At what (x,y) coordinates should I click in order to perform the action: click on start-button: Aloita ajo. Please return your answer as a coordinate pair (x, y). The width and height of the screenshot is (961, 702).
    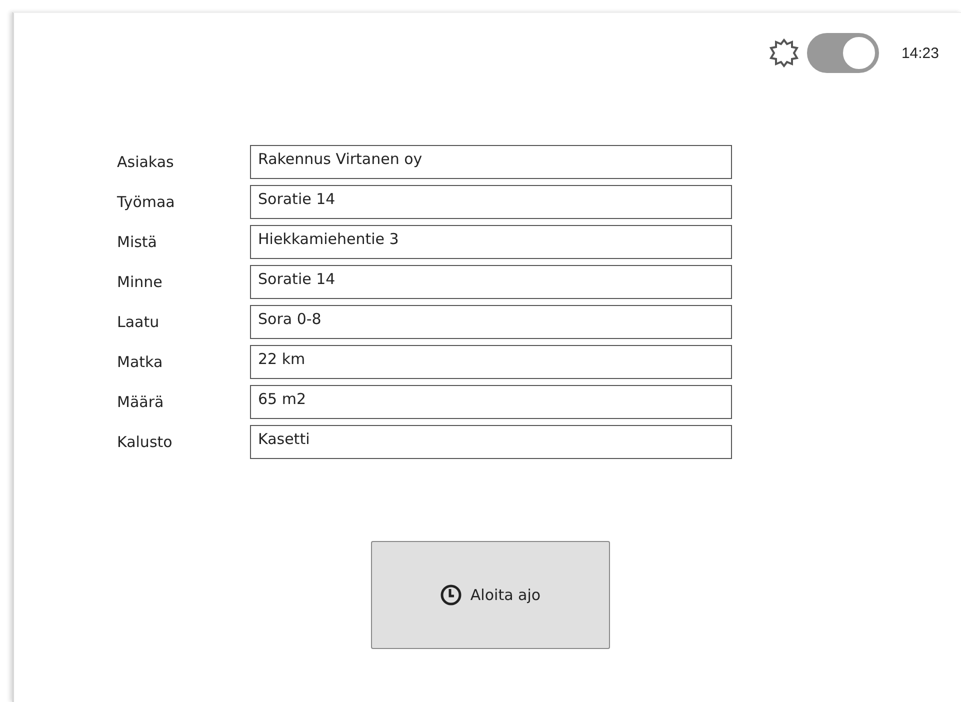
    Looking at the image, I should click on (490, 595).